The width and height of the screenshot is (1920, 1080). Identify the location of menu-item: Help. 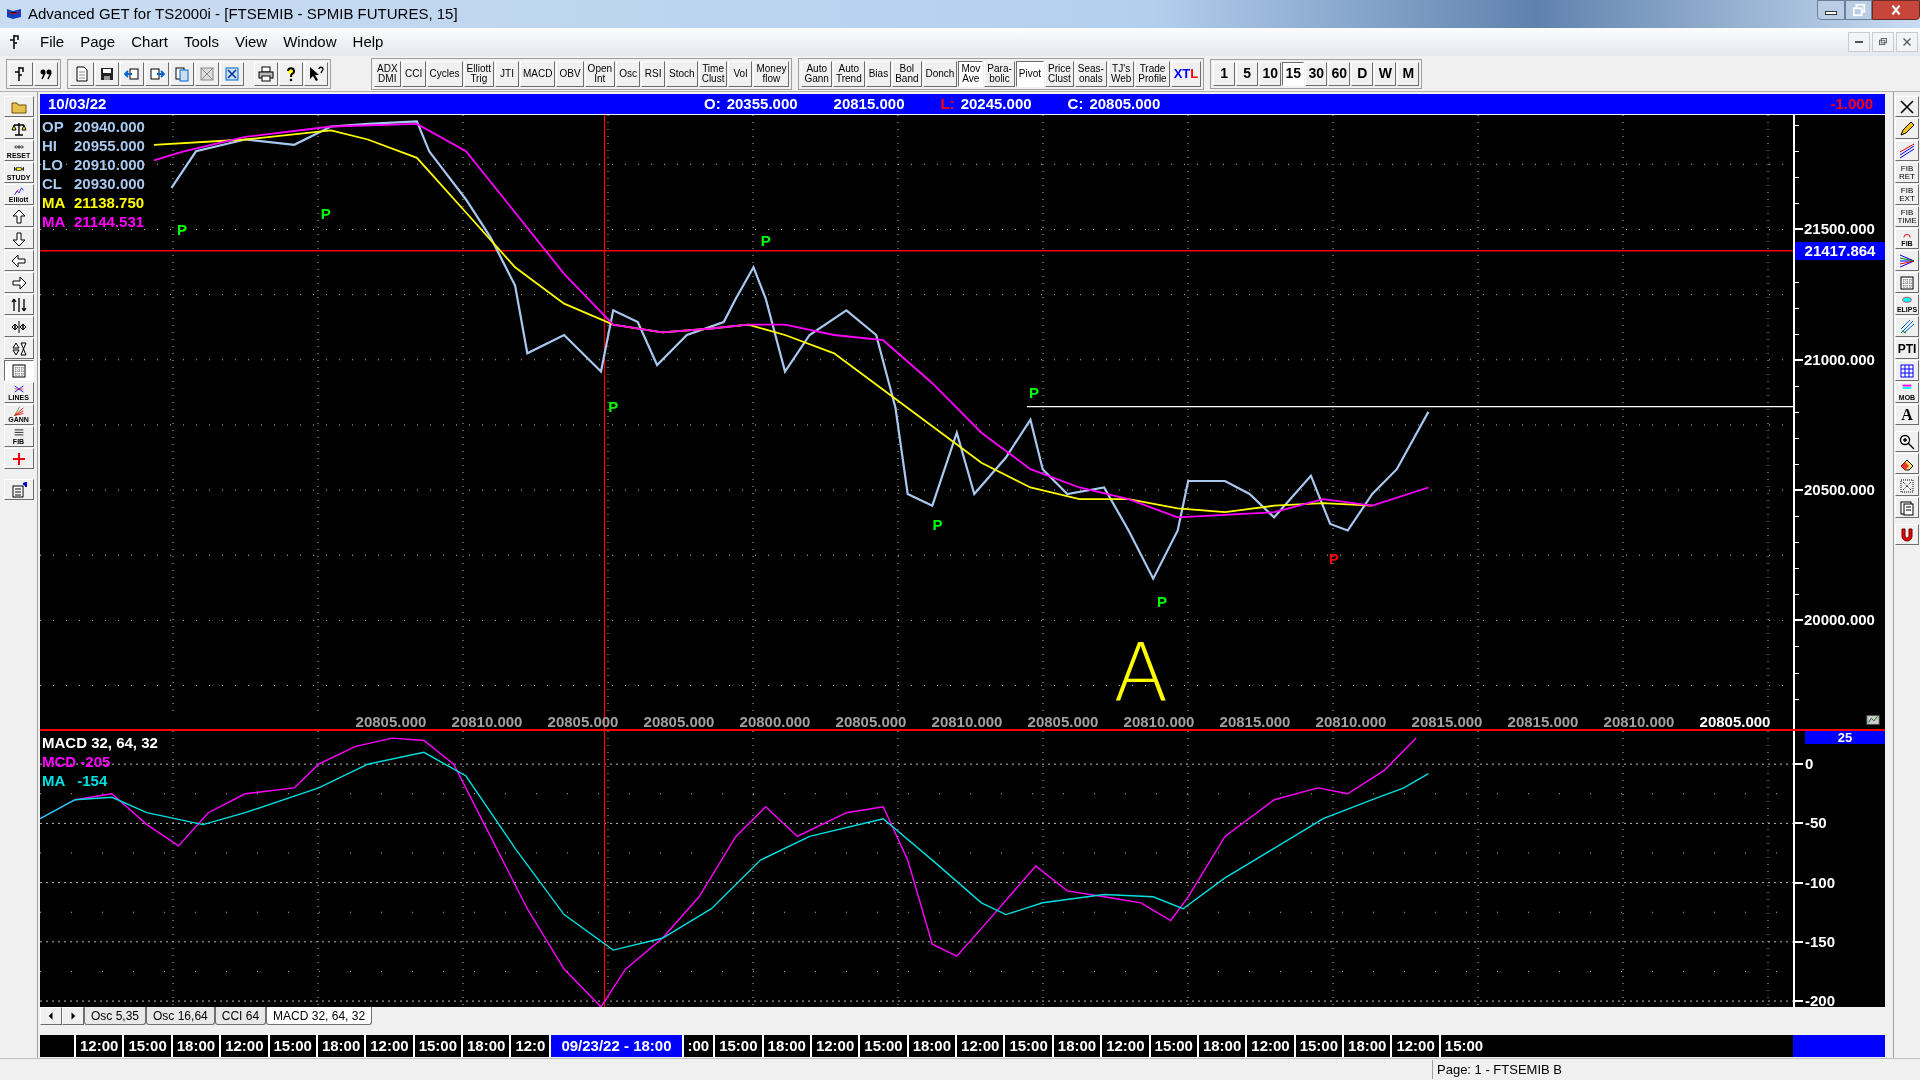
(368, 42).